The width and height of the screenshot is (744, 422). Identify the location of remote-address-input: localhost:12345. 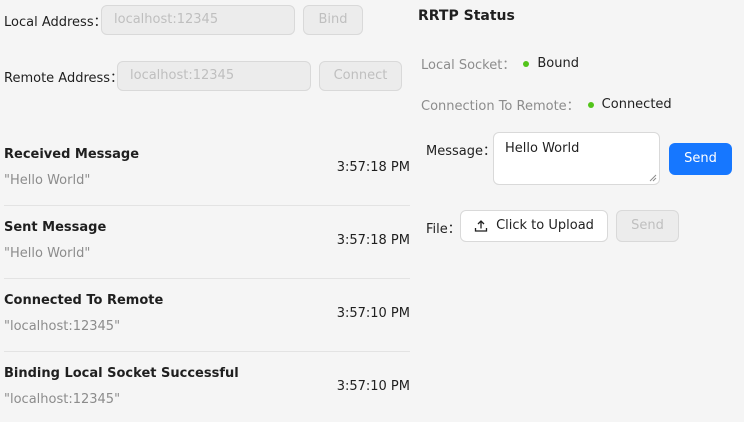
(214, 76).